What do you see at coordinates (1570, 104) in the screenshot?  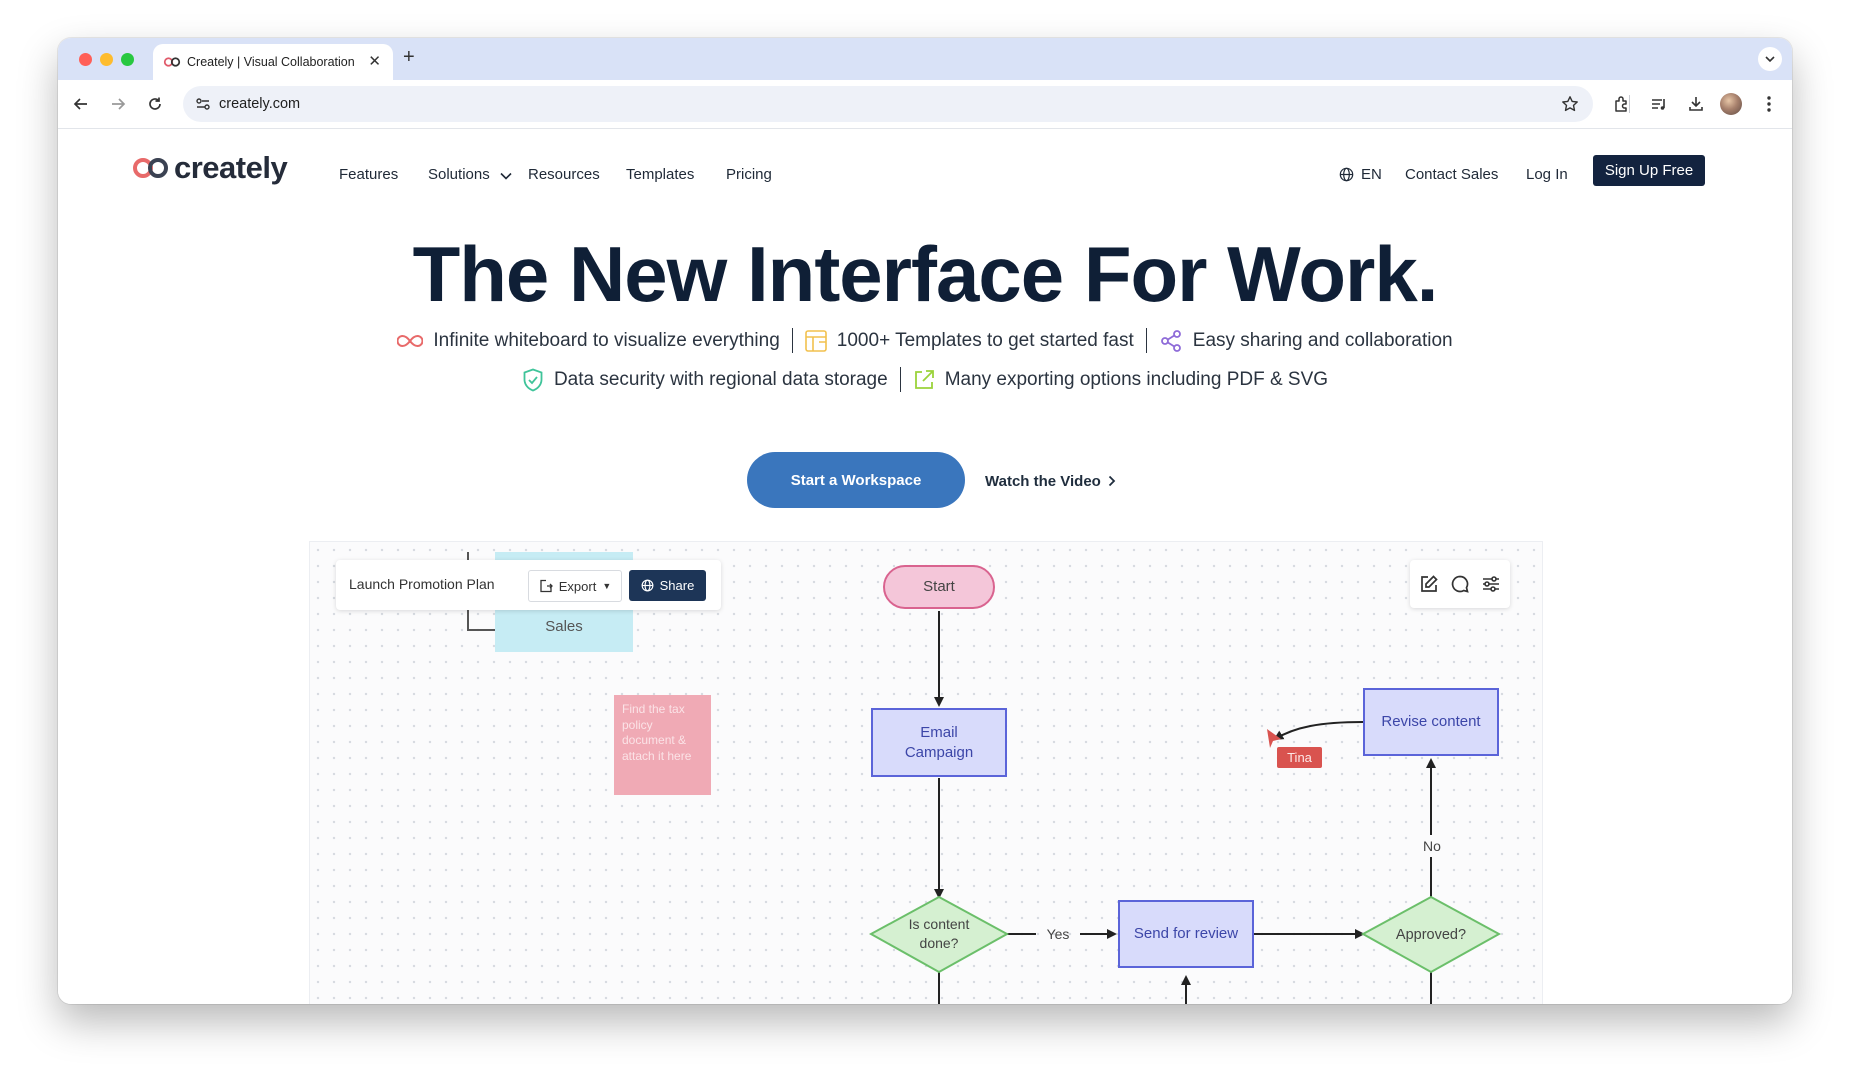 I see `bookmark-star-icon` at bounding box center [1570, 104].